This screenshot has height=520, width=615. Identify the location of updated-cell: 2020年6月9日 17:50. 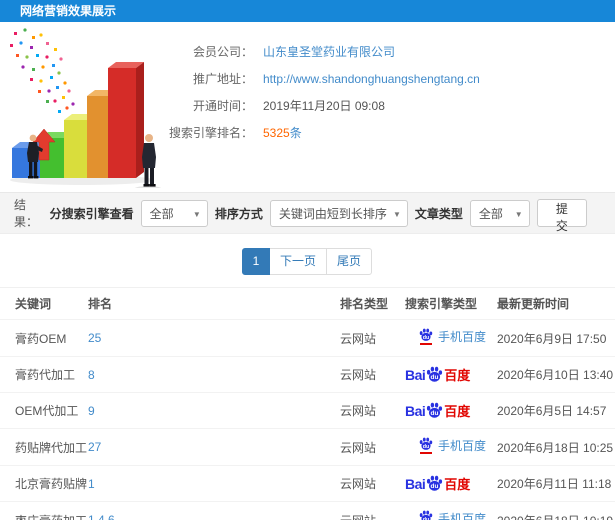
(556, 338).